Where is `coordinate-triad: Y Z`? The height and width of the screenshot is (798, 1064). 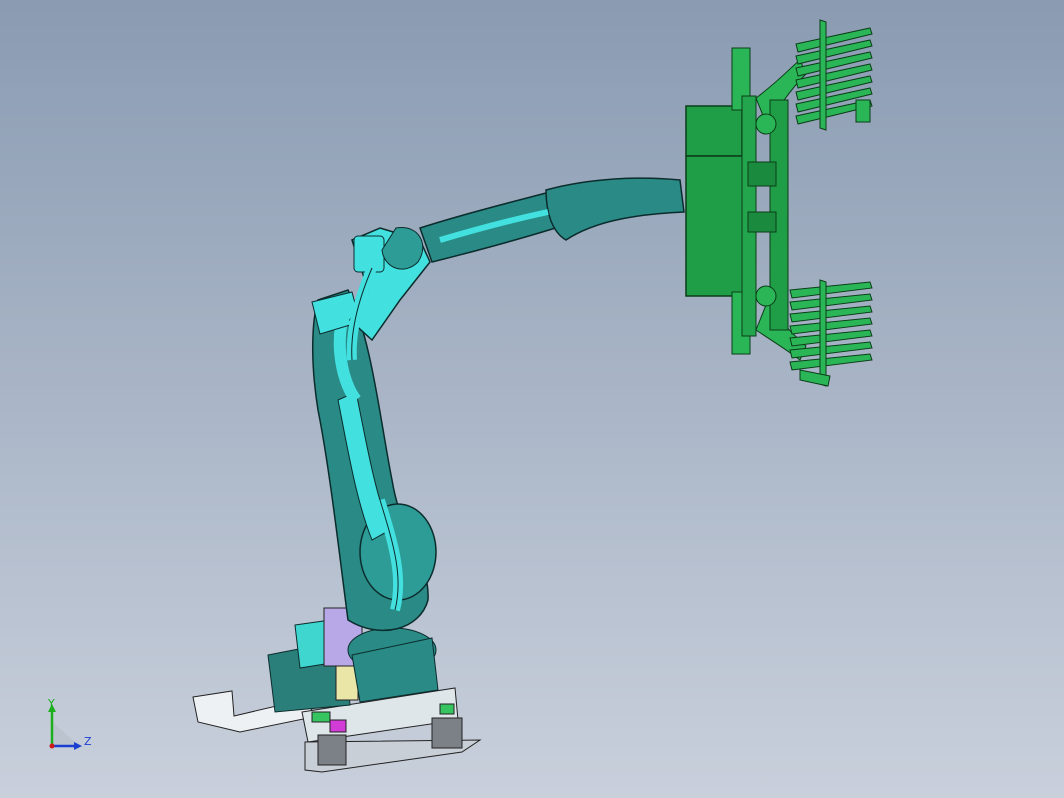 coordinate-triad: Y Z is located at coordinates (68, 728).